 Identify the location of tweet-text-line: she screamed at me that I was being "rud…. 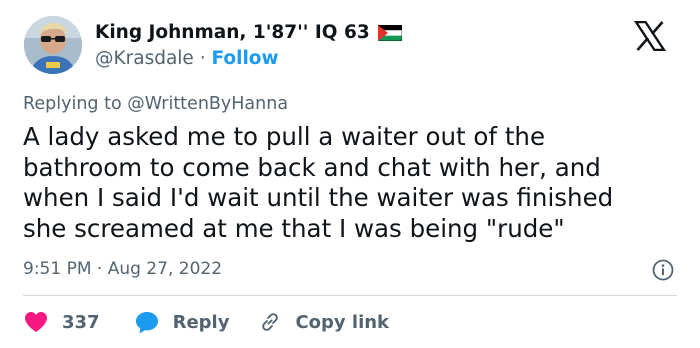
(294, 228).